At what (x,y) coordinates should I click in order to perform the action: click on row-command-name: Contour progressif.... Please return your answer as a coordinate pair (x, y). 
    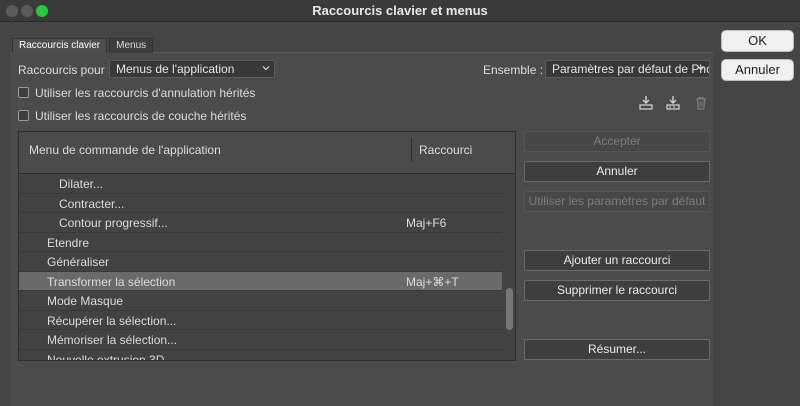
    Looking at the image, I should click on (113, 223).